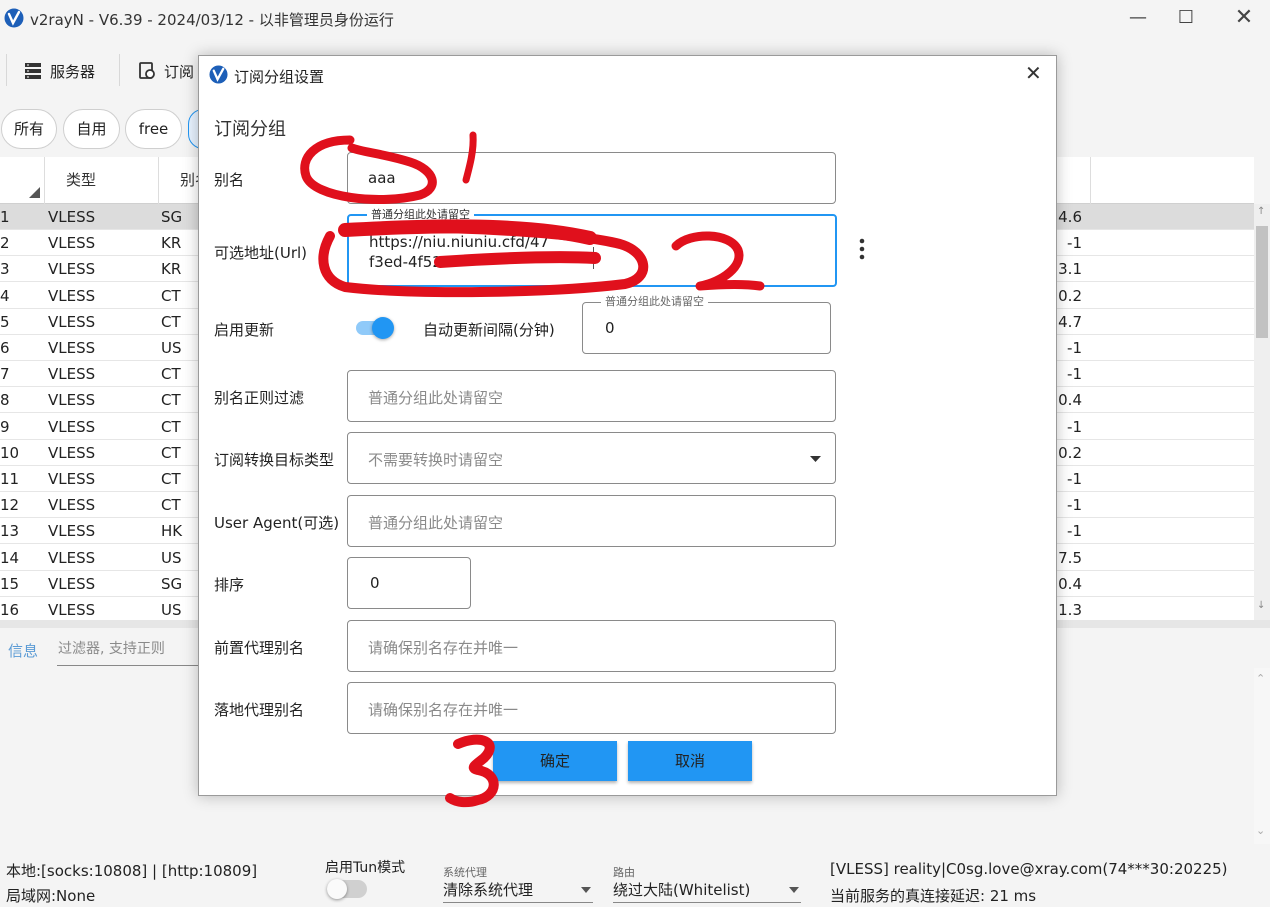 This screenshot has width=1270, height=907. I want to click on ok-button: 确定, so click(555, 761).